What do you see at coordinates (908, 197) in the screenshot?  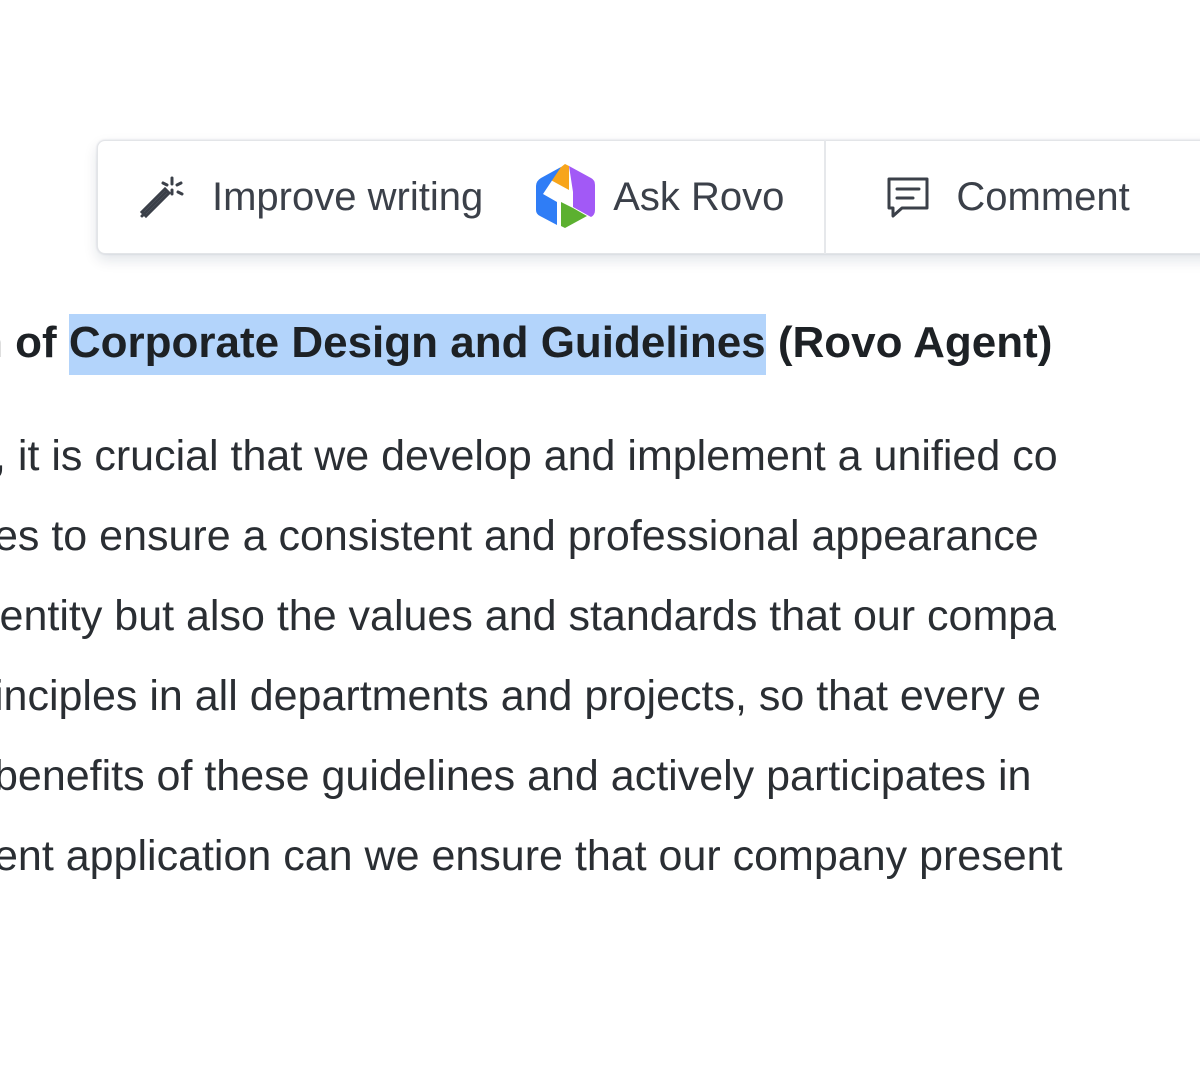 I see `comment-icon` at bounding box center [908, 197].